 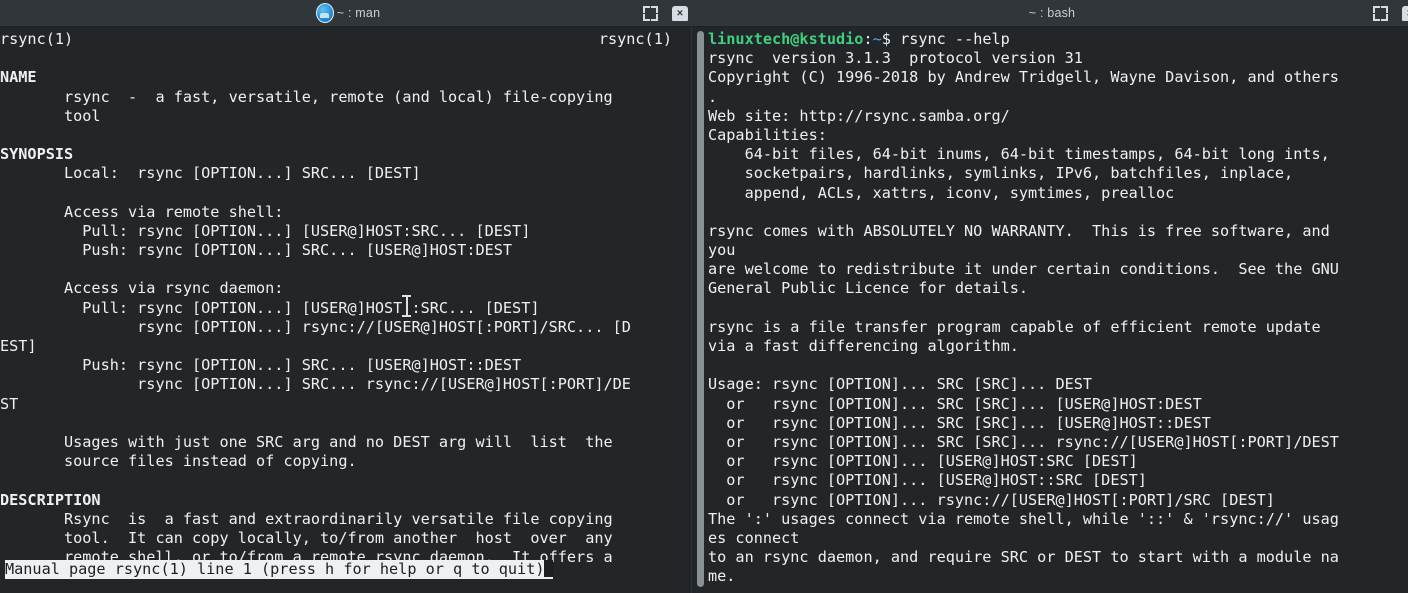 I want to click on man-line: Access via remote shell:, so click(x=142, y=211).